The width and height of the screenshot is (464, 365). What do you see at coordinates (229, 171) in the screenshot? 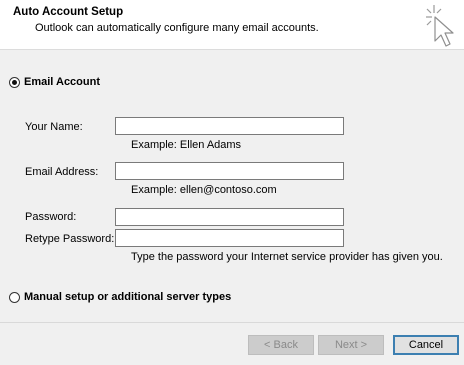
I see `email-address-input` at bounding box center [229, 171].